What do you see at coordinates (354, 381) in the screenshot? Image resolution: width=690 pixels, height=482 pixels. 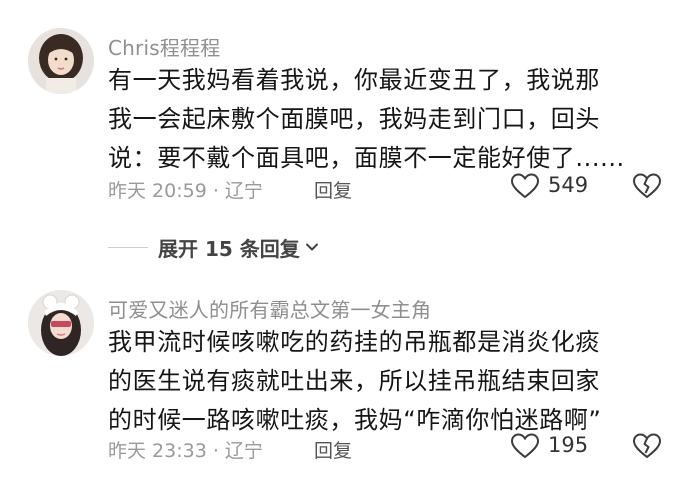 I see `comment-text-line: 的医生说有痰就吐出来，所以挂吊瓶结束回家` at bounding box center [354, 381].